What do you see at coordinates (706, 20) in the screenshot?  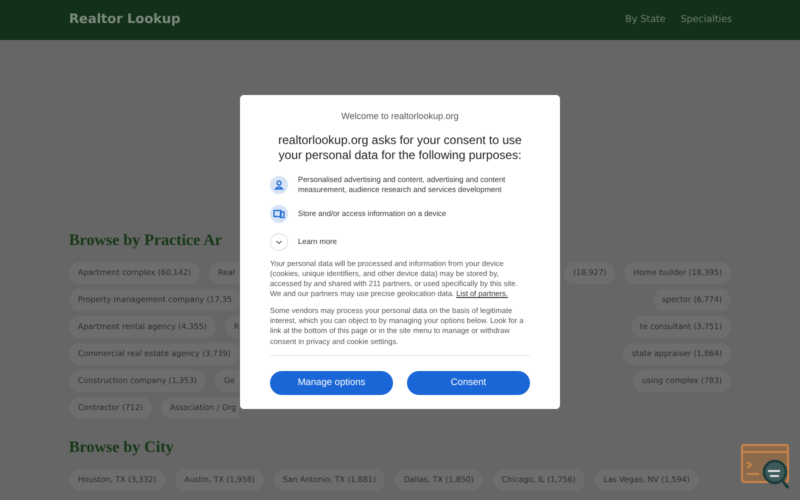 I see `nav-link: Specialties` at bounding box center [706, 20].